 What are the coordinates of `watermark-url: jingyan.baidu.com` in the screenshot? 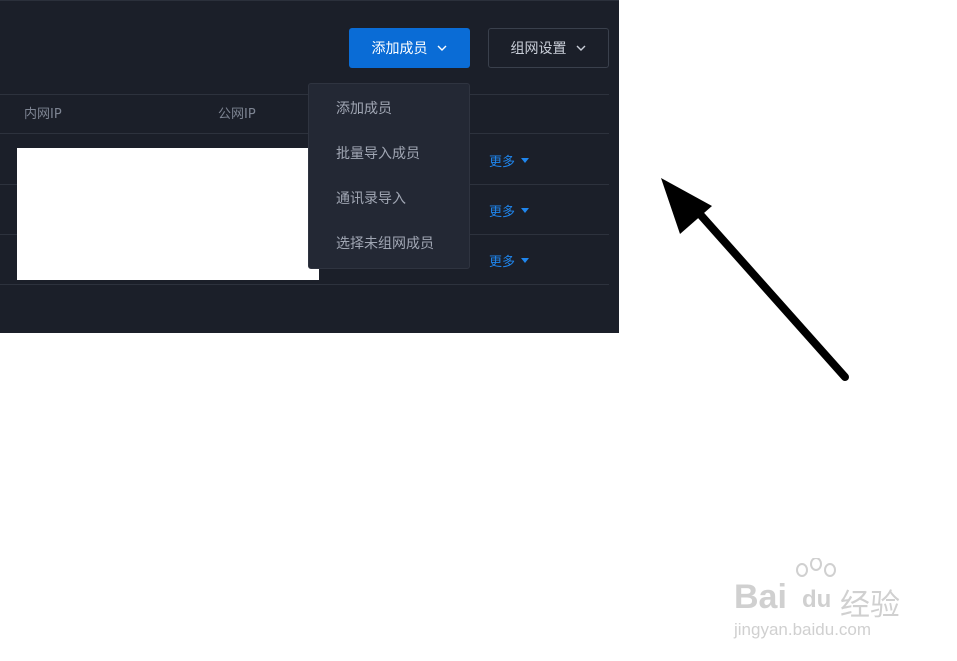 It's located at (803, 629).